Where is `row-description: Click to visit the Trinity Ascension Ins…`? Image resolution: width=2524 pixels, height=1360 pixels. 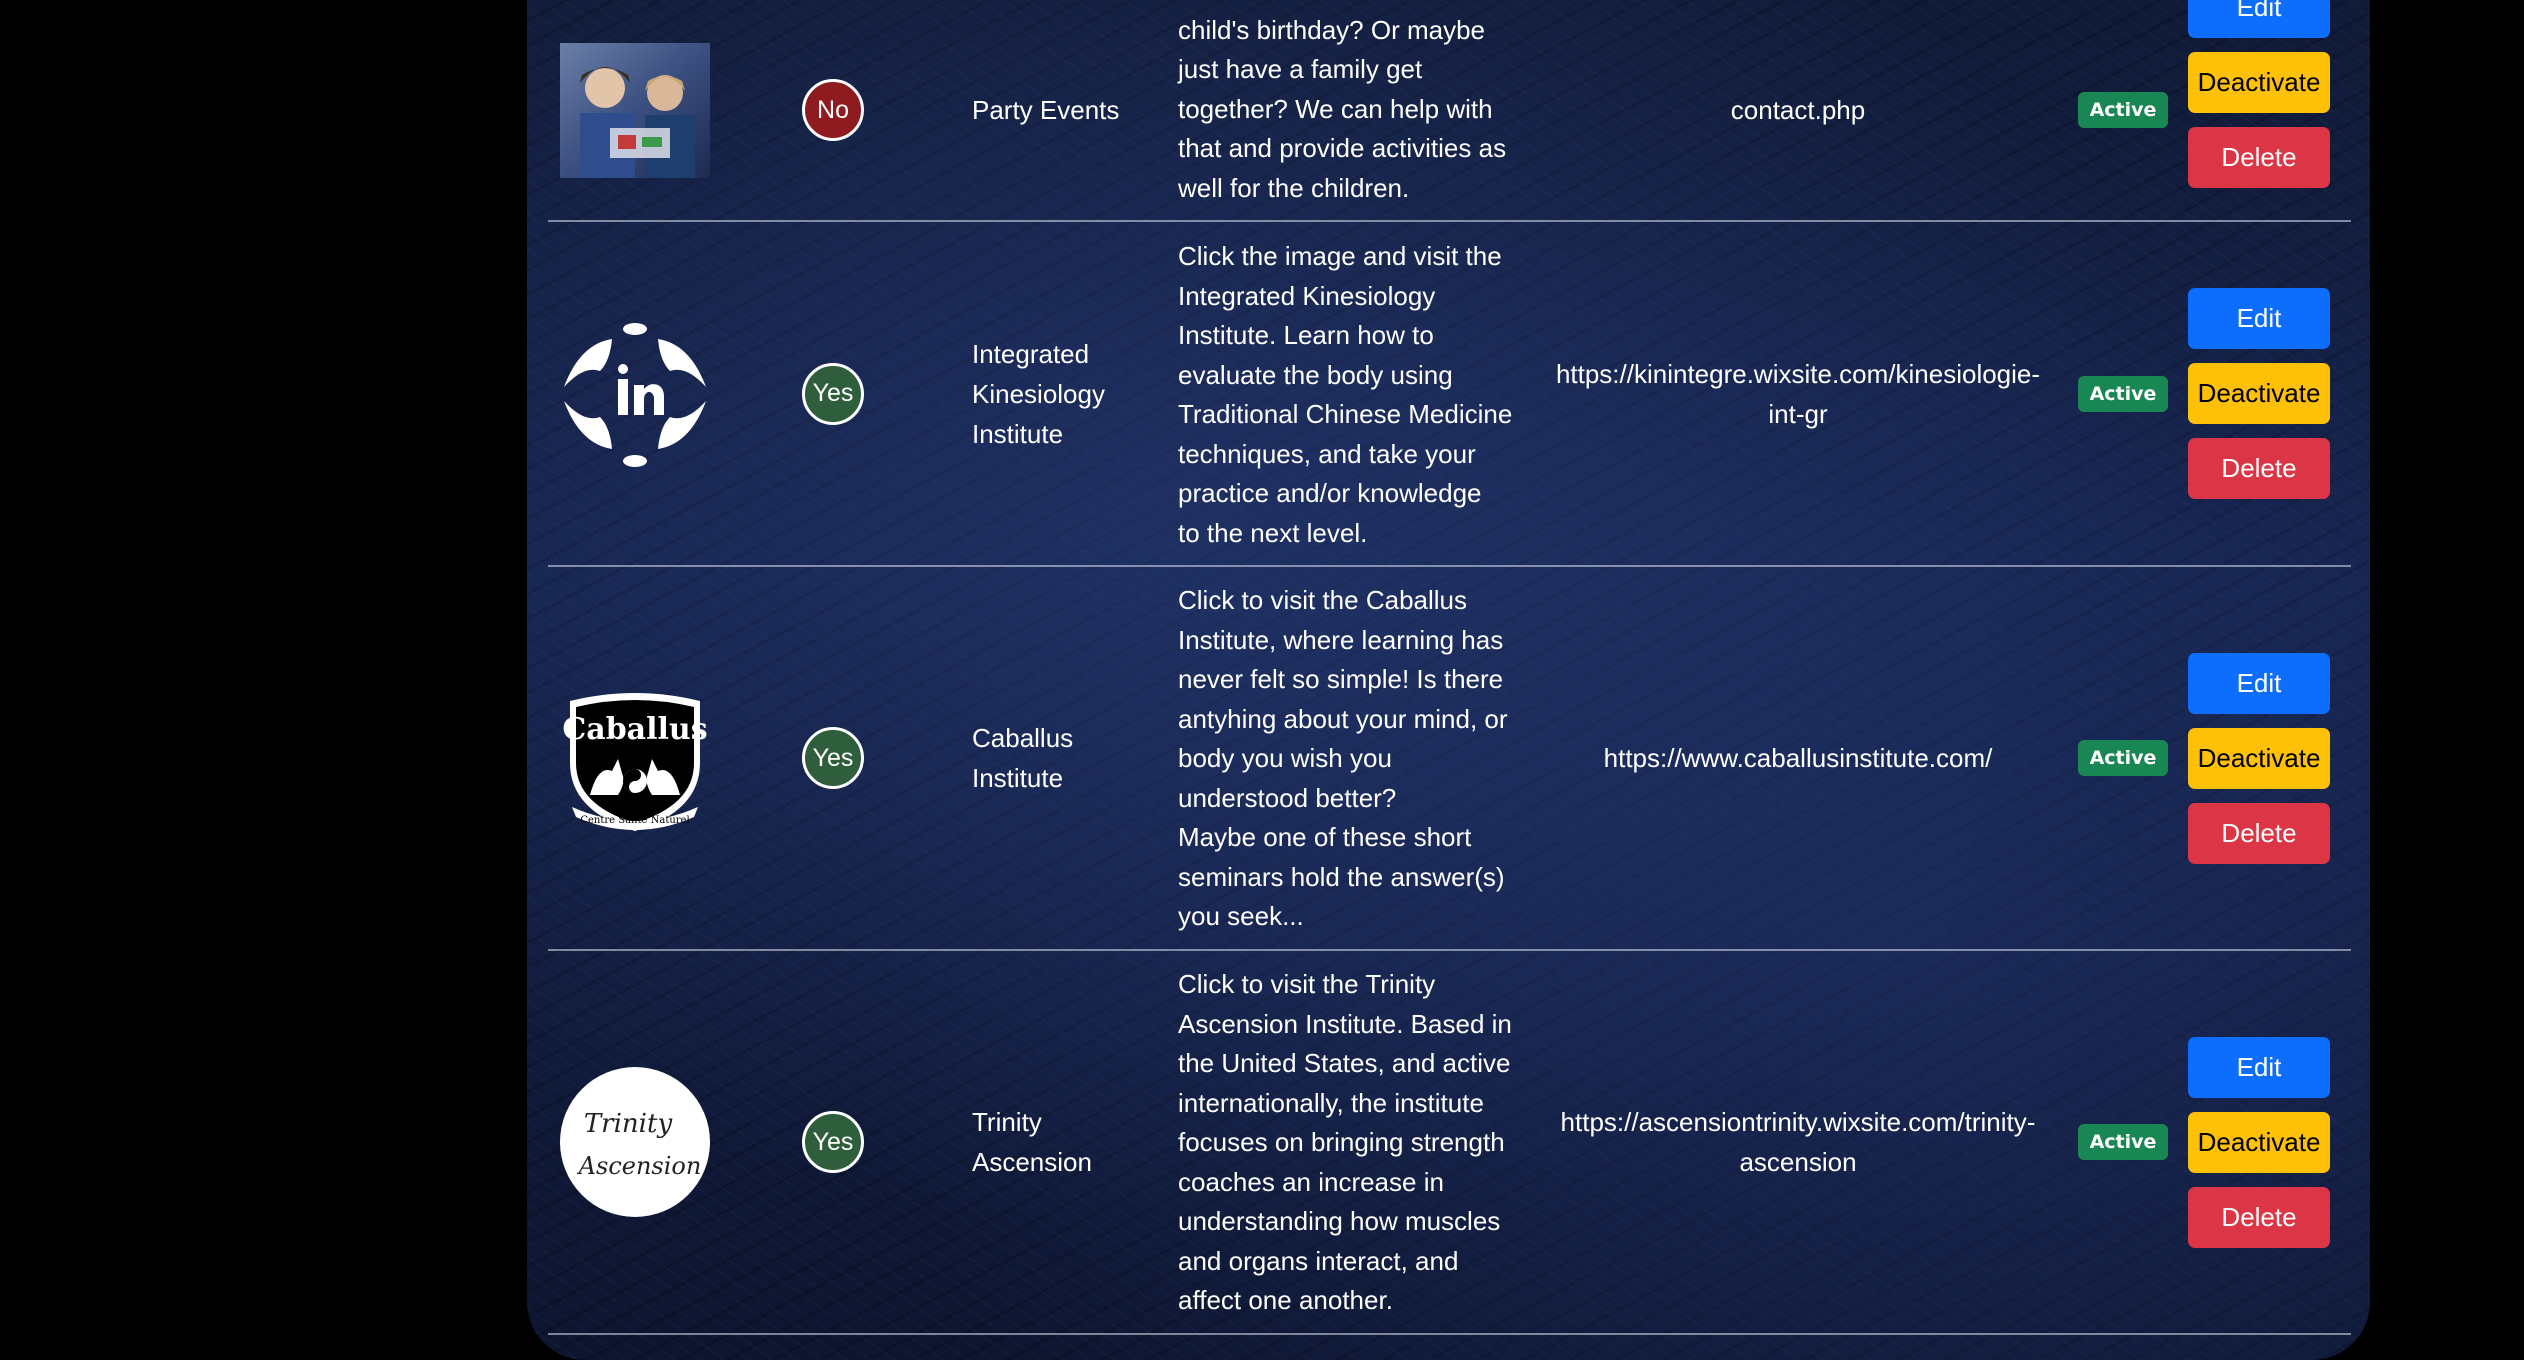
row-description: Click to visit the Trinity Ascension Ins… is located at coordinates (1345, 1142).